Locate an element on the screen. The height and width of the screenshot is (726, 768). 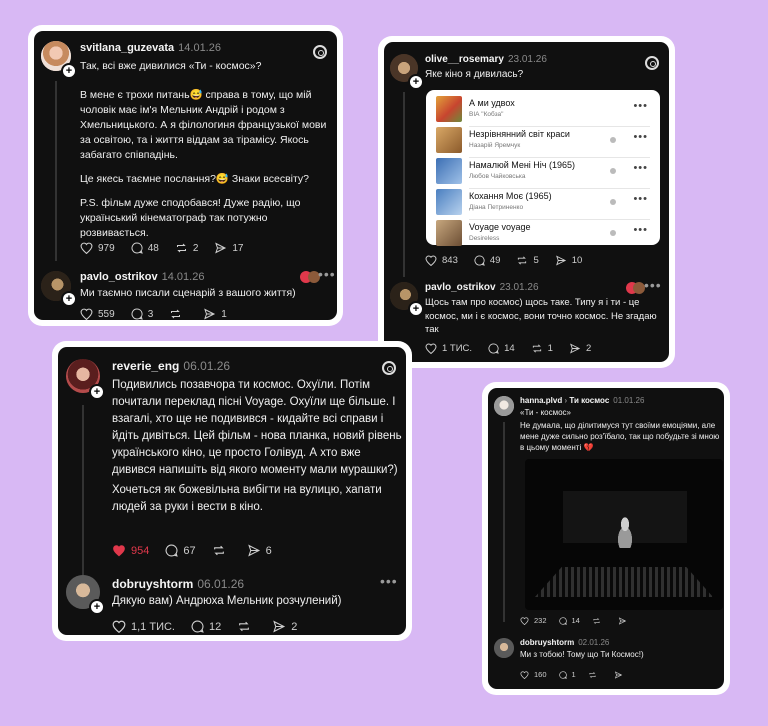
topic-tag: Ти космос is located at coordinates (589, 400).